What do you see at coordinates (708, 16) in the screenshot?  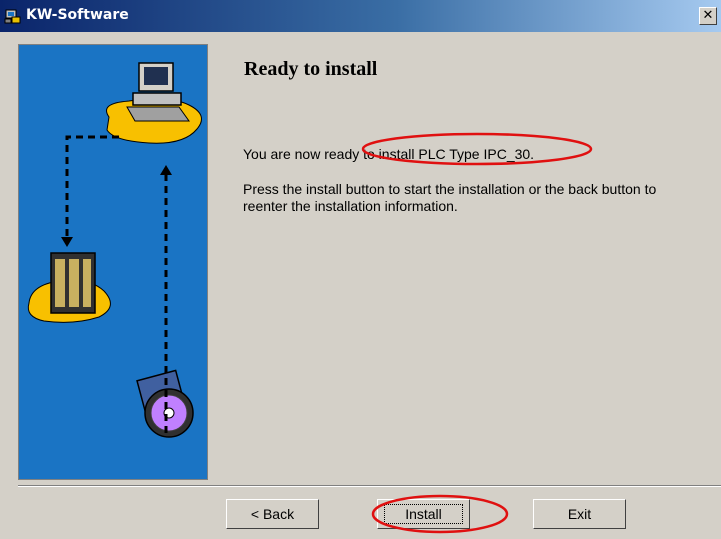 I see `close-button: ✕` at bounding box center [708, 16].